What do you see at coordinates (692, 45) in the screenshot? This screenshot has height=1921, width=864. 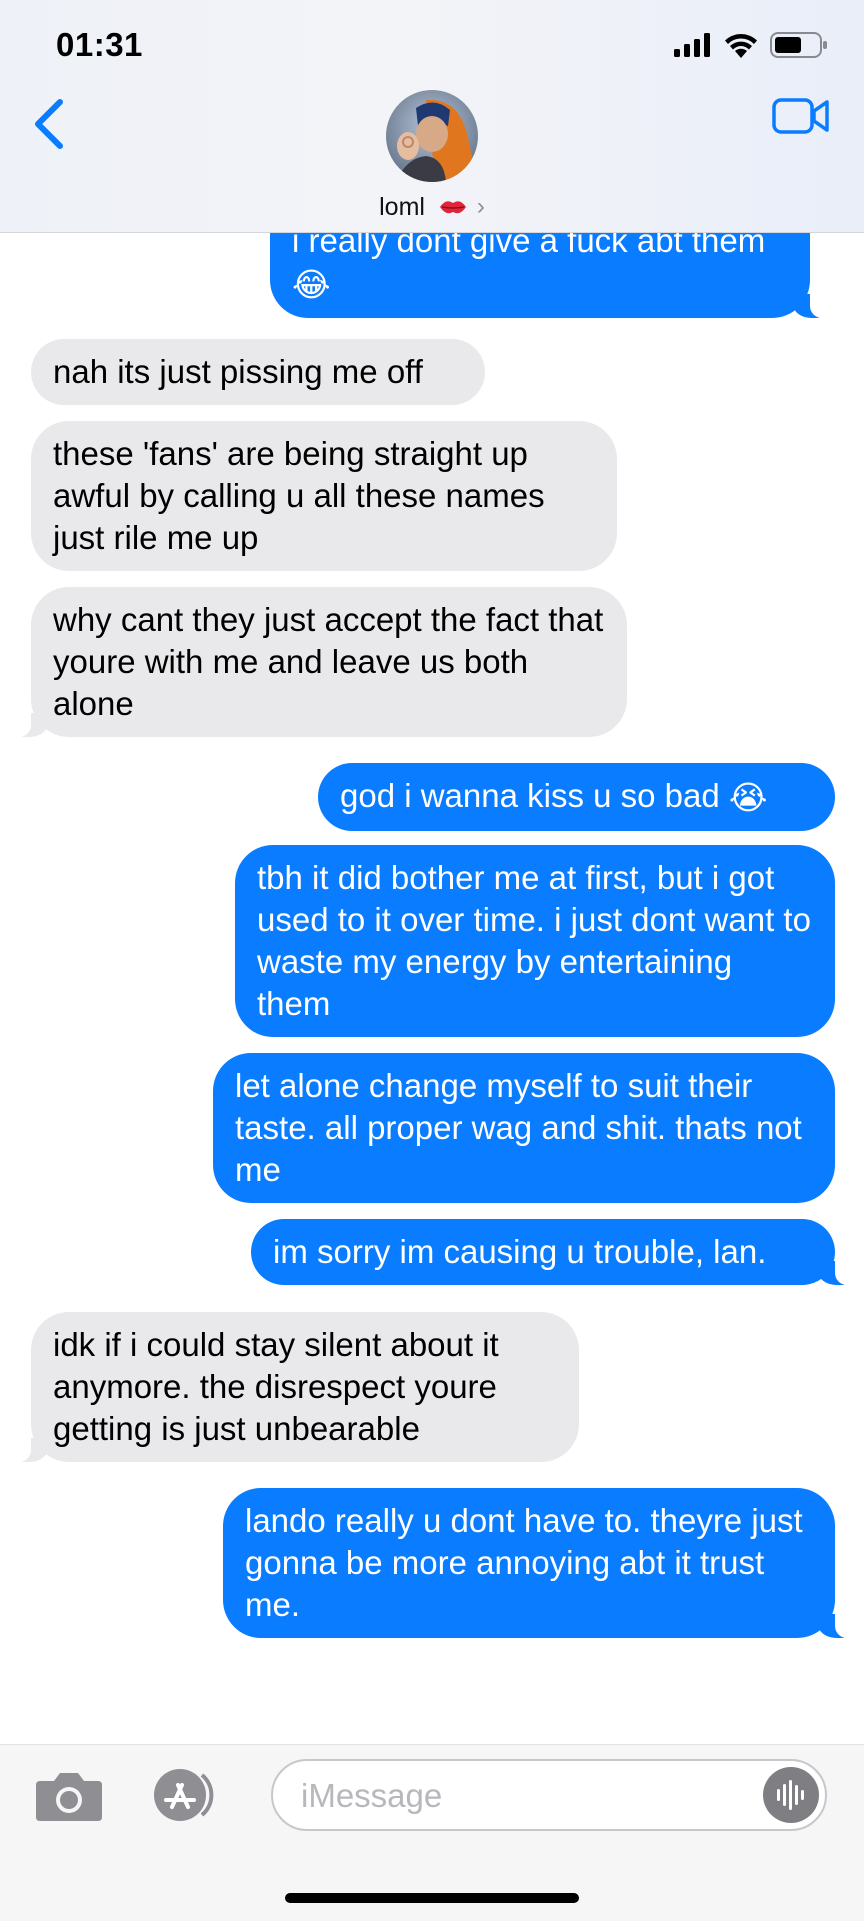 I see `cellular-signal-icon` at bounding box center [692, 45].